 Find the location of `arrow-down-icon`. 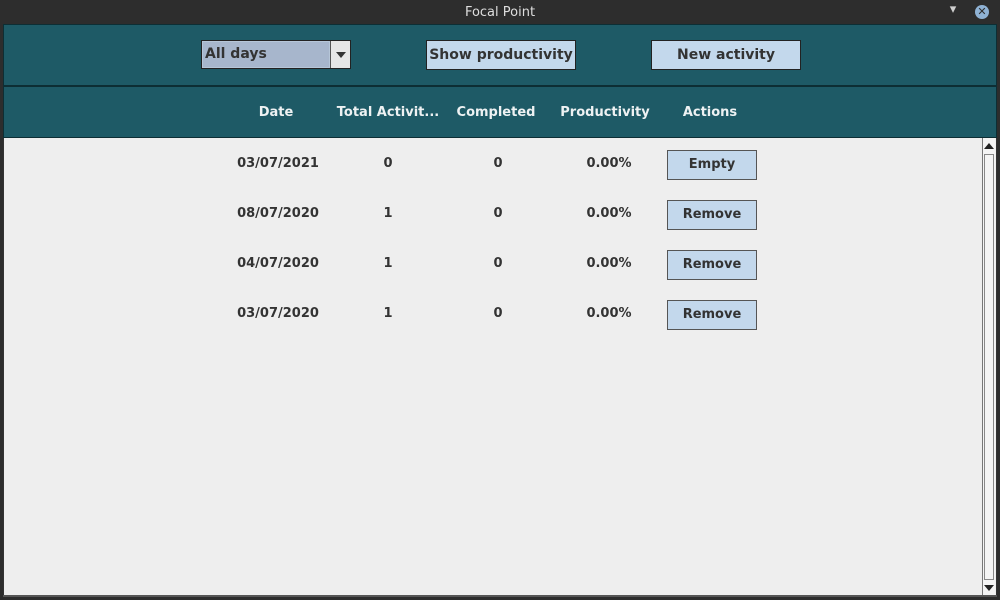

arrow-down-icon is located at coordinates (989, 588).